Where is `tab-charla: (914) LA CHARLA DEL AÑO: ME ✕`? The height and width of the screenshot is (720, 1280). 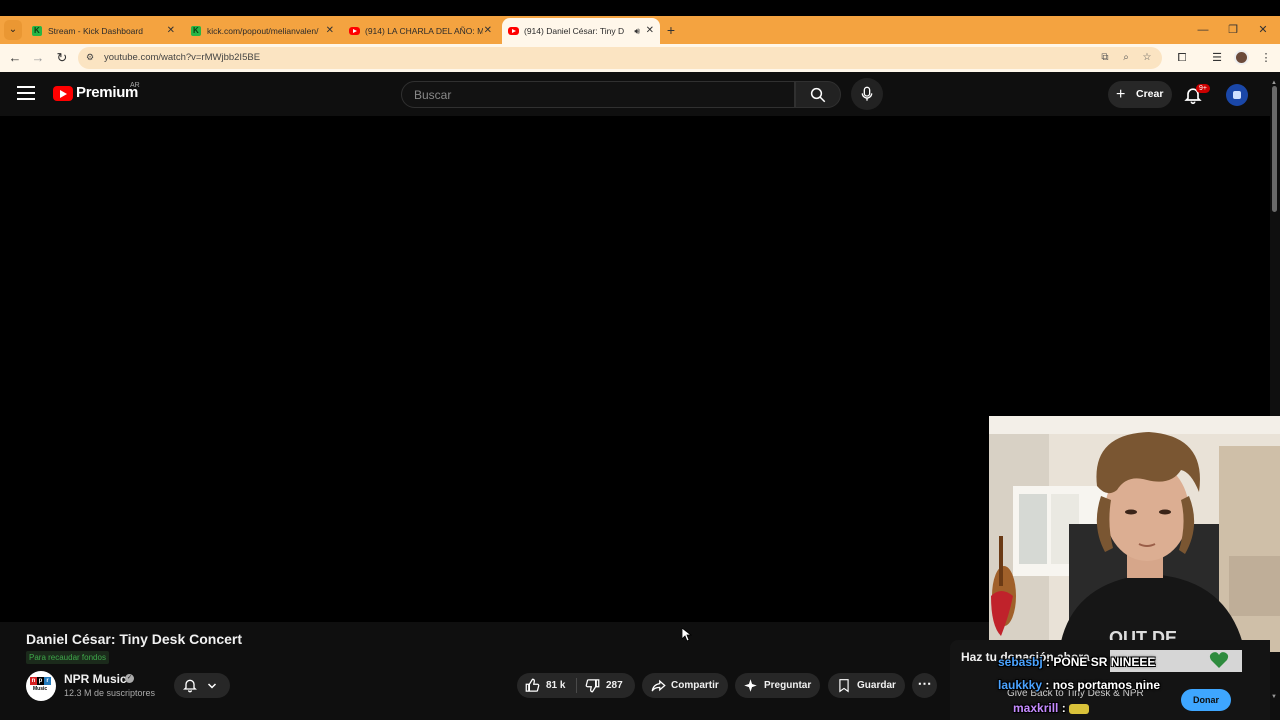
tab-charla: (914) LA CHARLA DEL AÑO: ME ✕ is located at coordinates (420, 31).